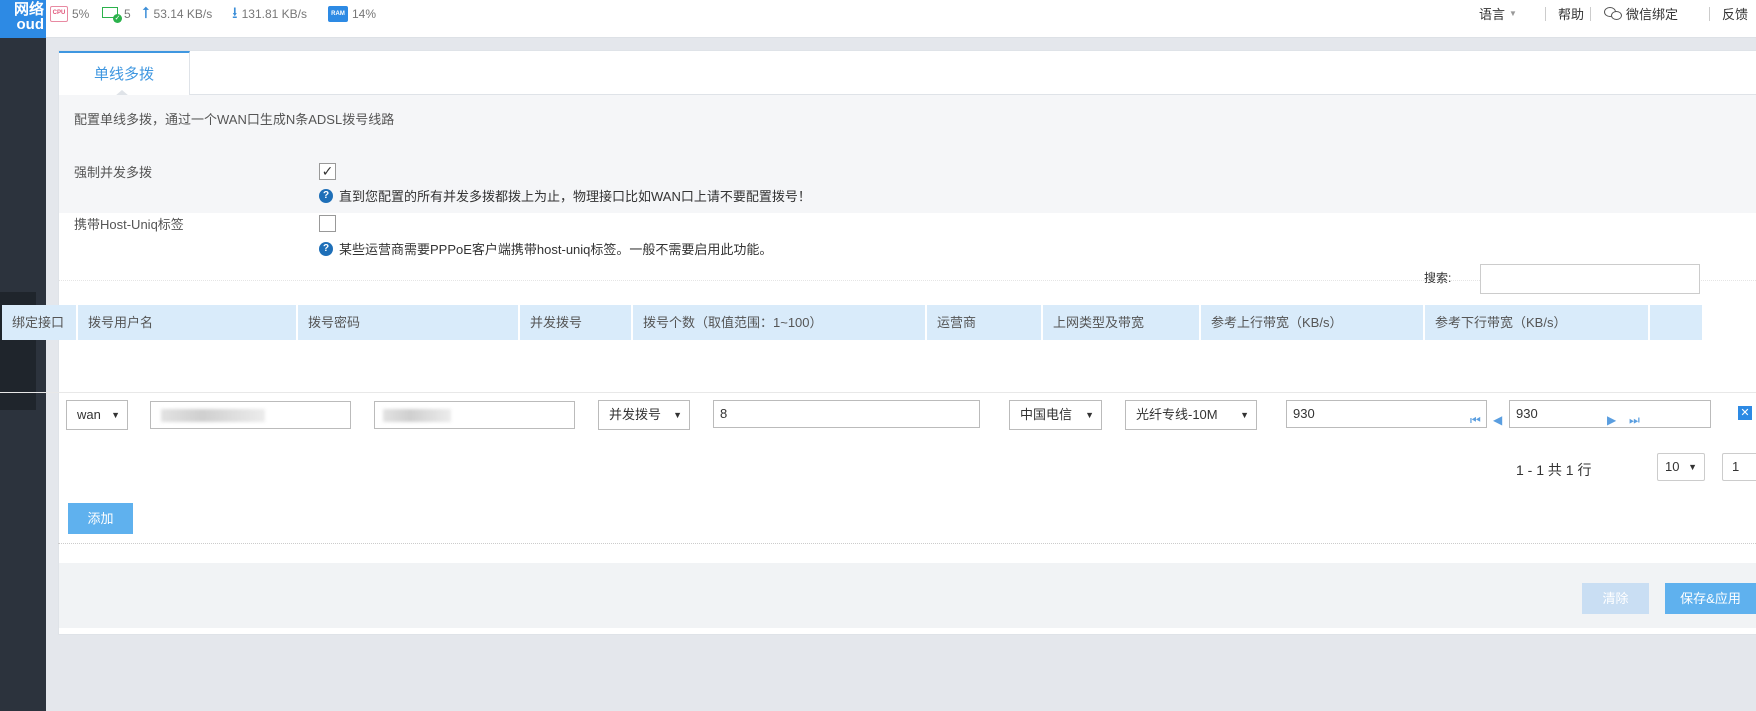 Image resolution: width=1756 pixels, height=711 pixels. I want to click on interface-select: wan ▼, so click(97, 415).